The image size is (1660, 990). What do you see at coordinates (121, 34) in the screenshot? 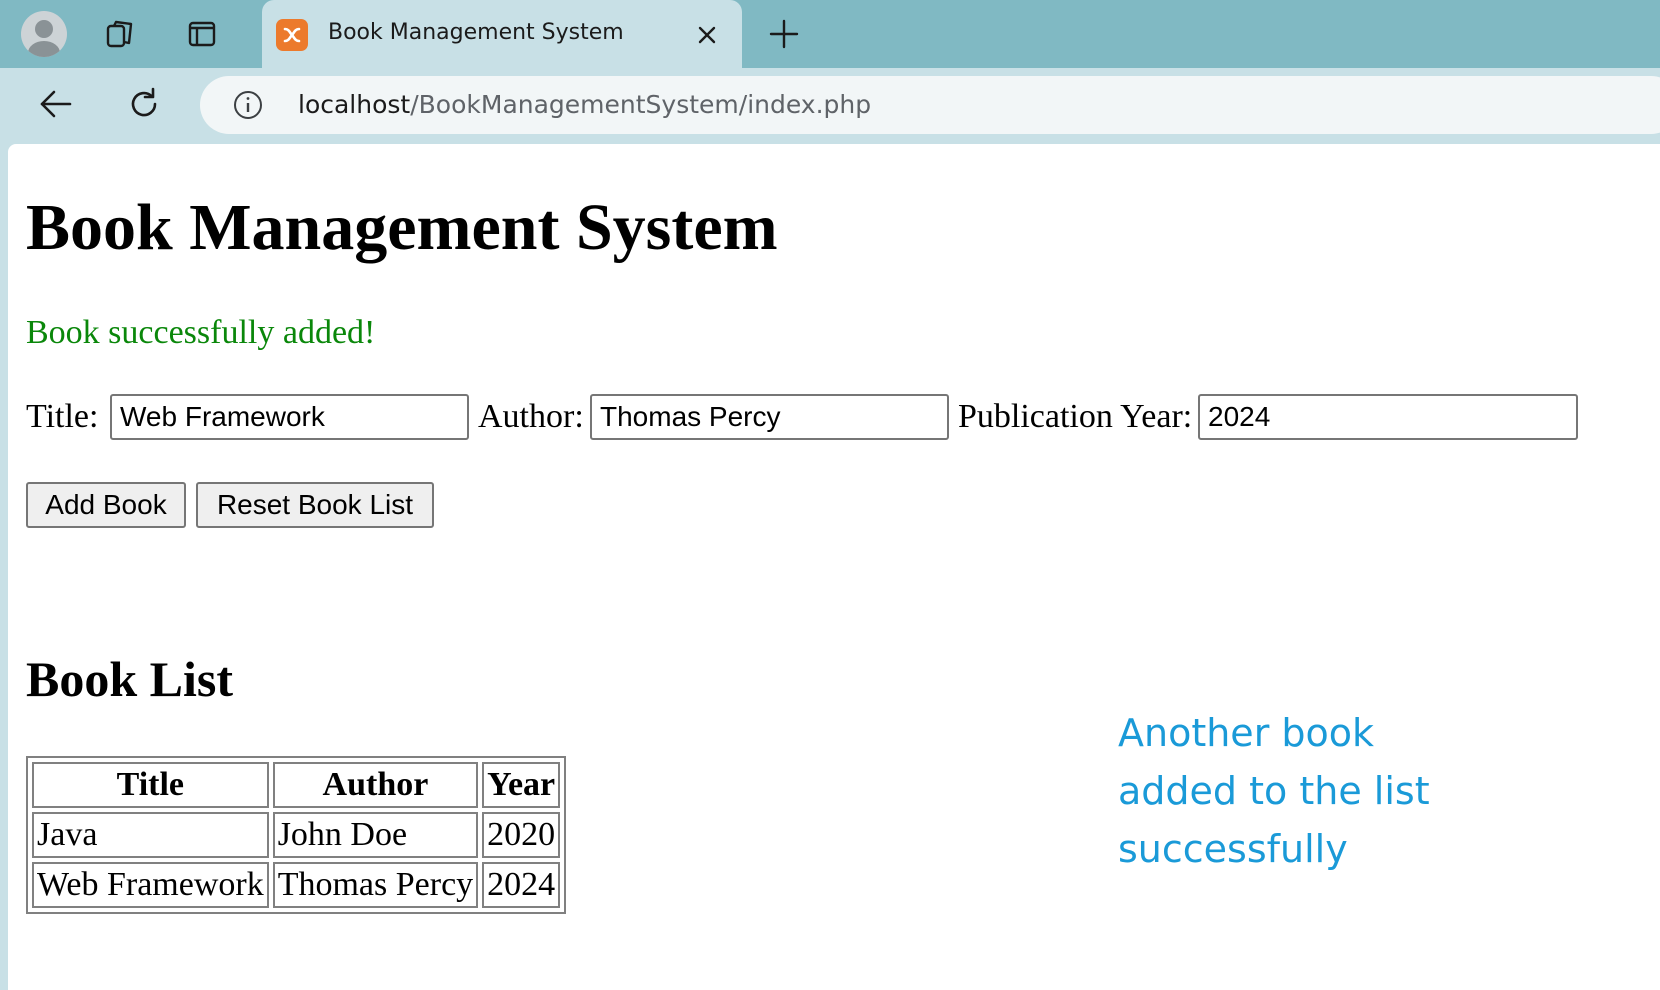
I see `workspaces-icon` at bounding box center [121, 34].